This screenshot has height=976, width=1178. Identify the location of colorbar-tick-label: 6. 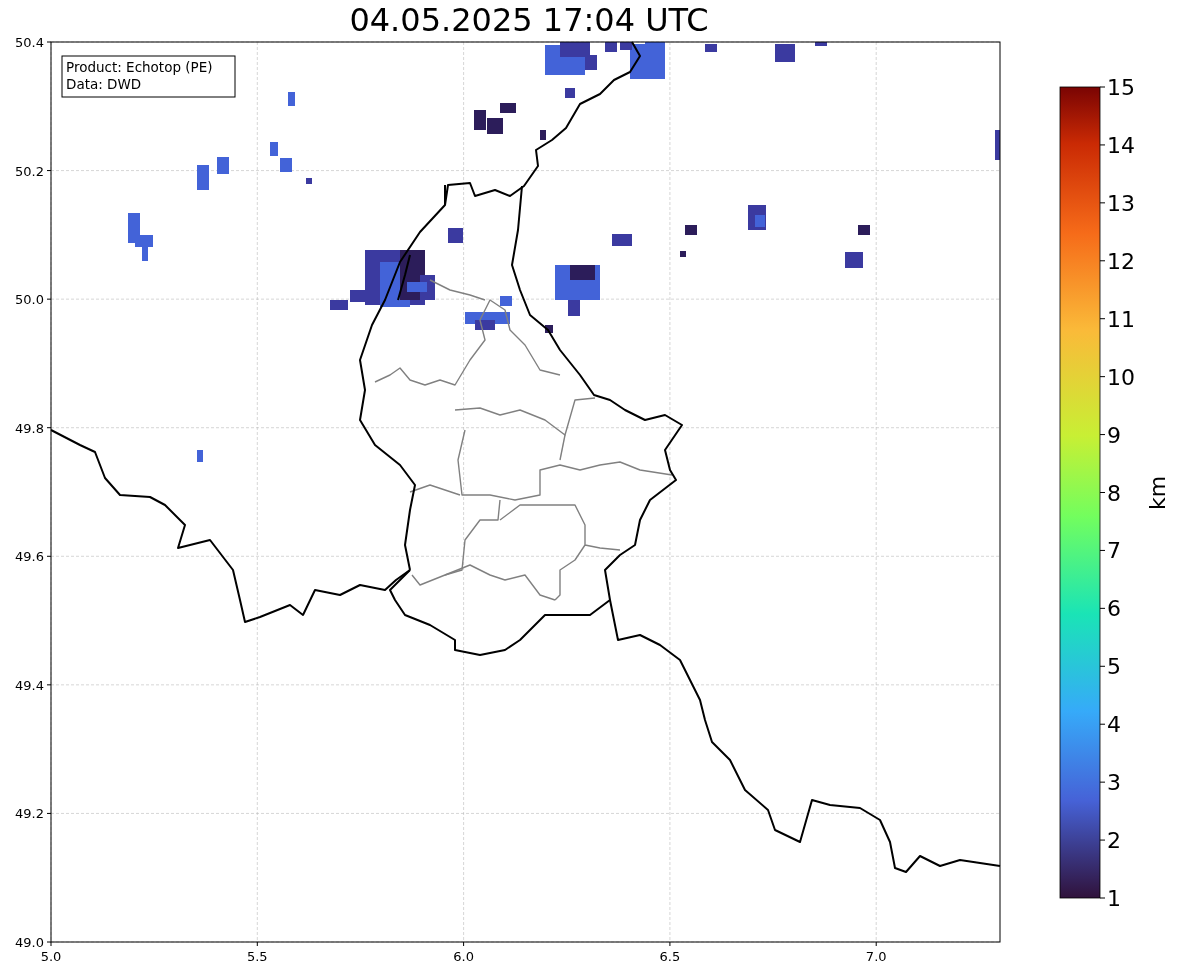
(1114, 609).